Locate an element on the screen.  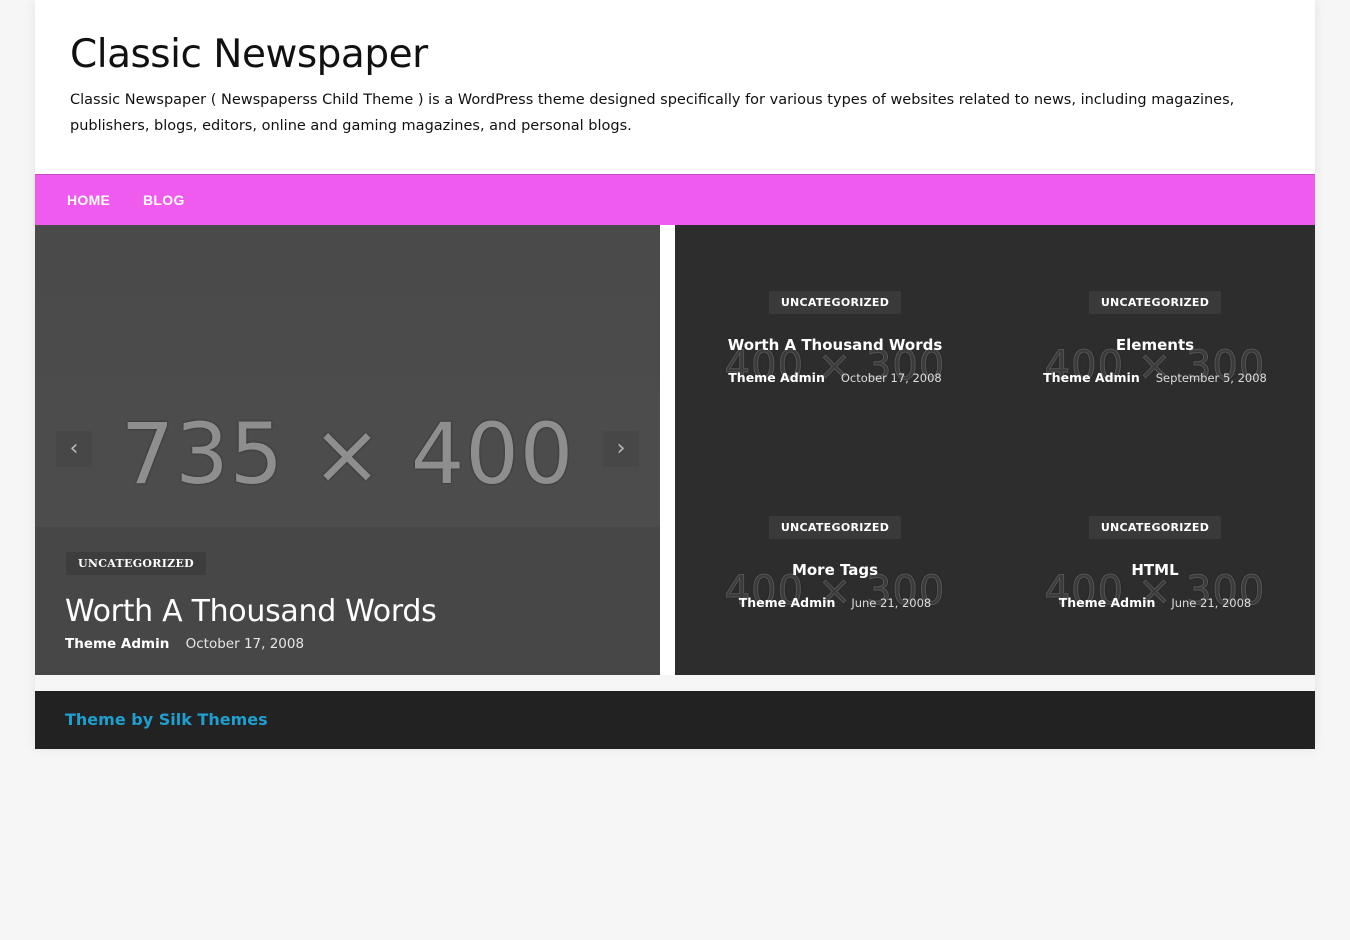
slider-post-meta: Theme Admin October 17, 2008 is located at coordinates (184, 644).